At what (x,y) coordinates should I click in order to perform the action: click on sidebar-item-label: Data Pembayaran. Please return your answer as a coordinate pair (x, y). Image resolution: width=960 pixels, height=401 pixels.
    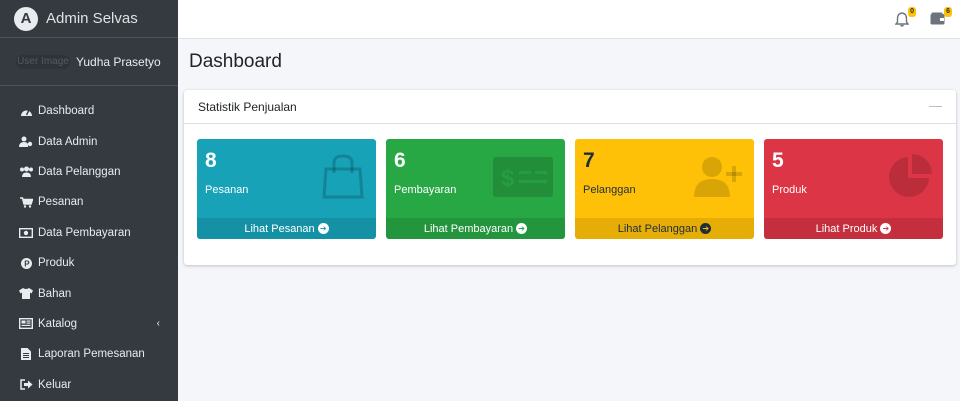
    Looking at the image, I should click on (84, 232).